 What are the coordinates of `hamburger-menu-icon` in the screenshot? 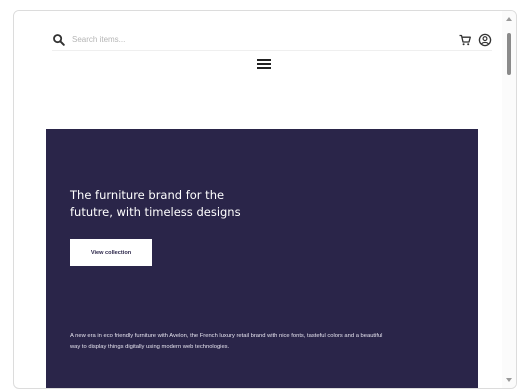 It's located at (264, 64).